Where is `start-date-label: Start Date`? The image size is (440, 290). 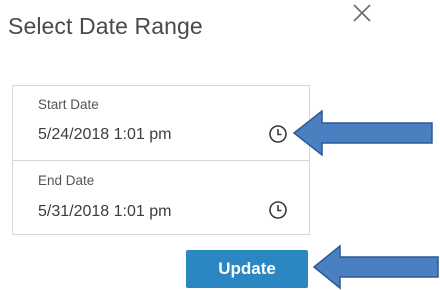 start-date-label: Start Date is located at coordinates (68, 104).